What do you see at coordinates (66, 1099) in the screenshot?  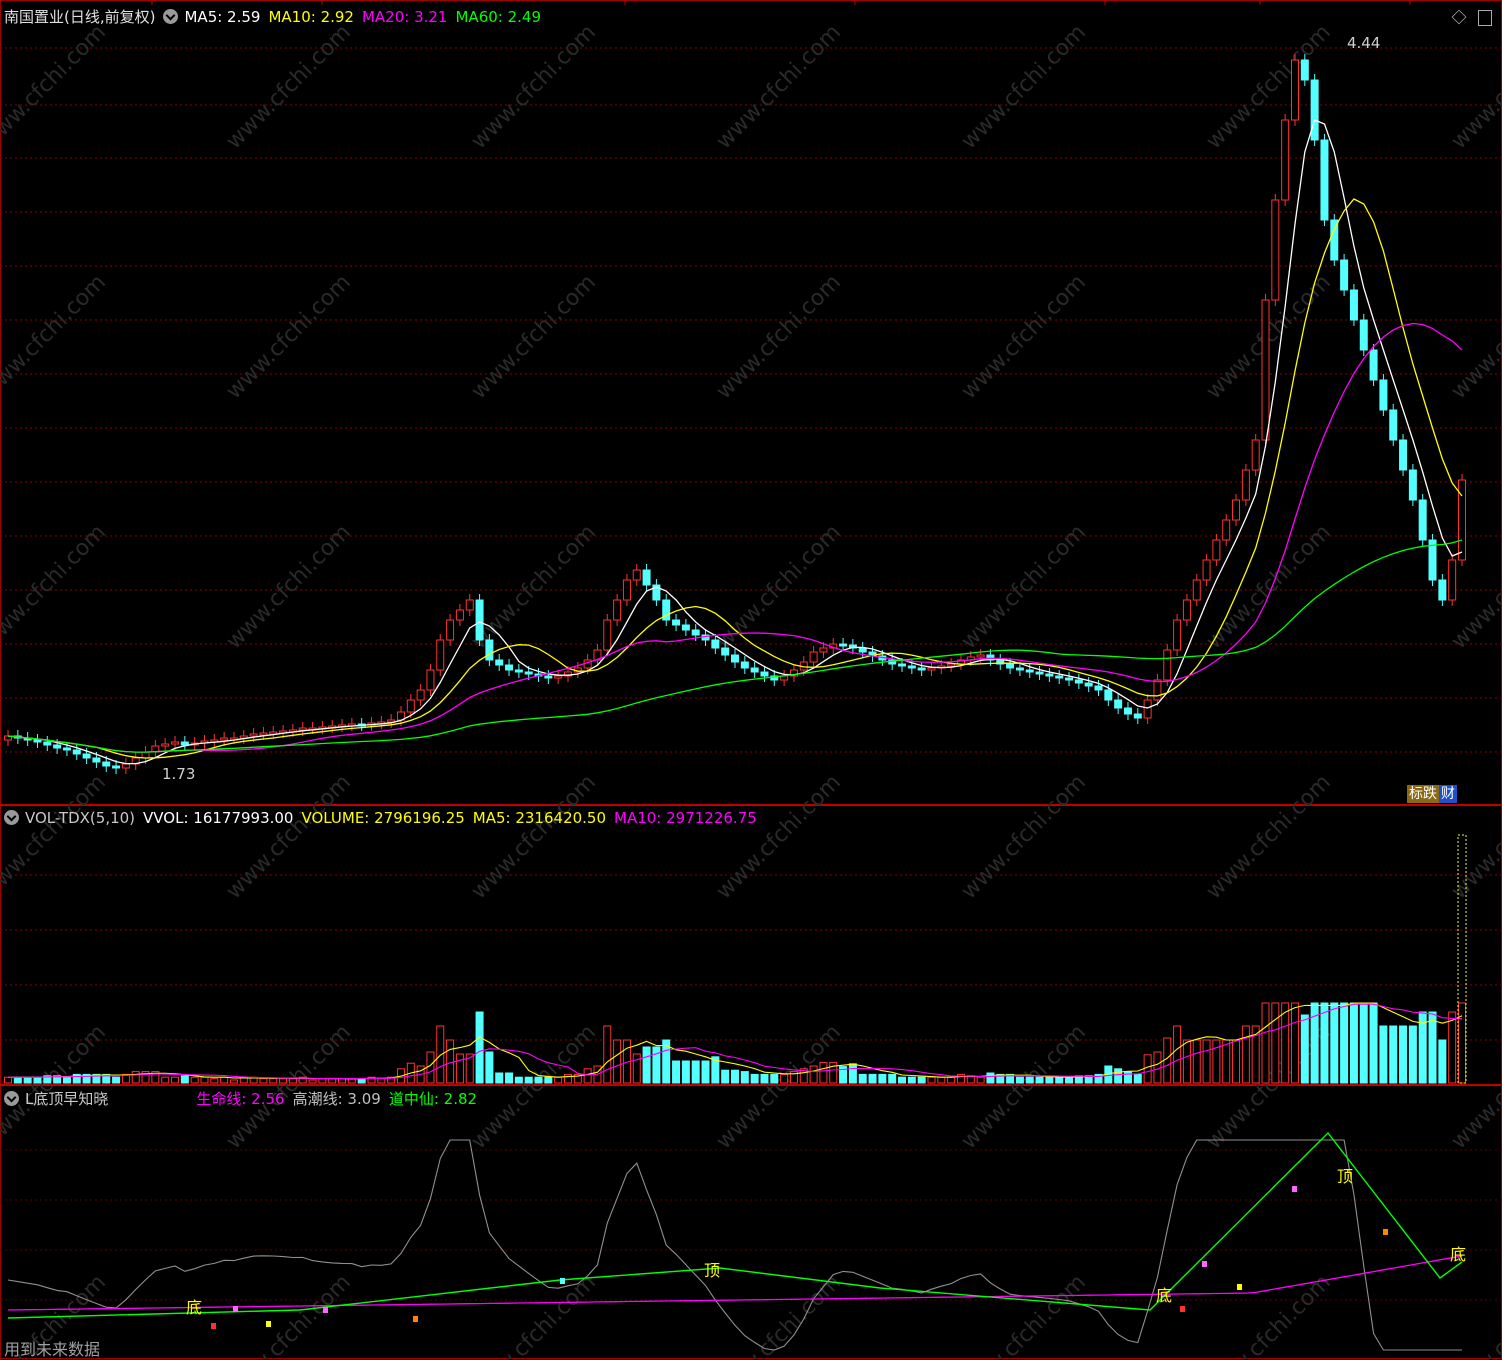 I see `indicator-name: L底顶早知晓` at bounding box center [66, 1099].